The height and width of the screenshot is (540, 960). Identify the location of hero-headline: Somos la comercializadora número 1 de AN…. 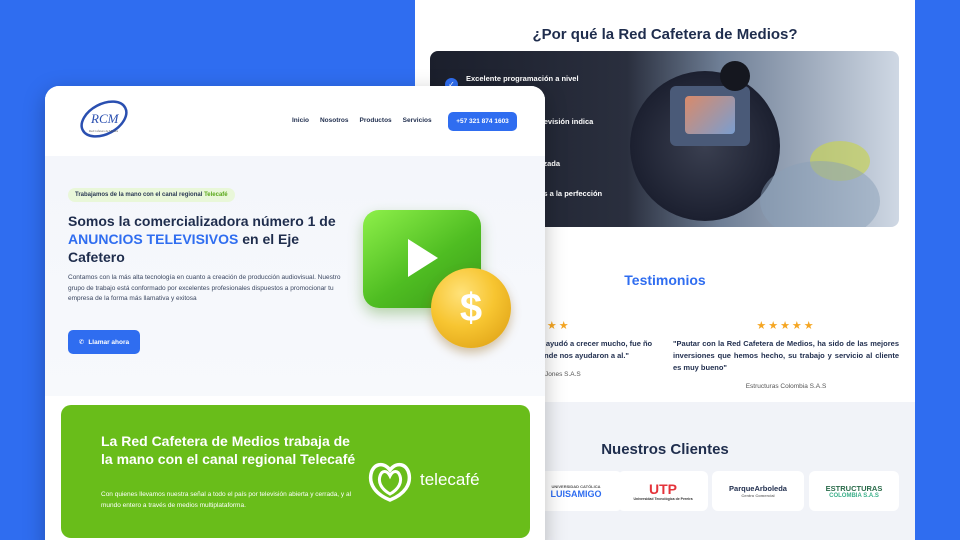
(203, 240).